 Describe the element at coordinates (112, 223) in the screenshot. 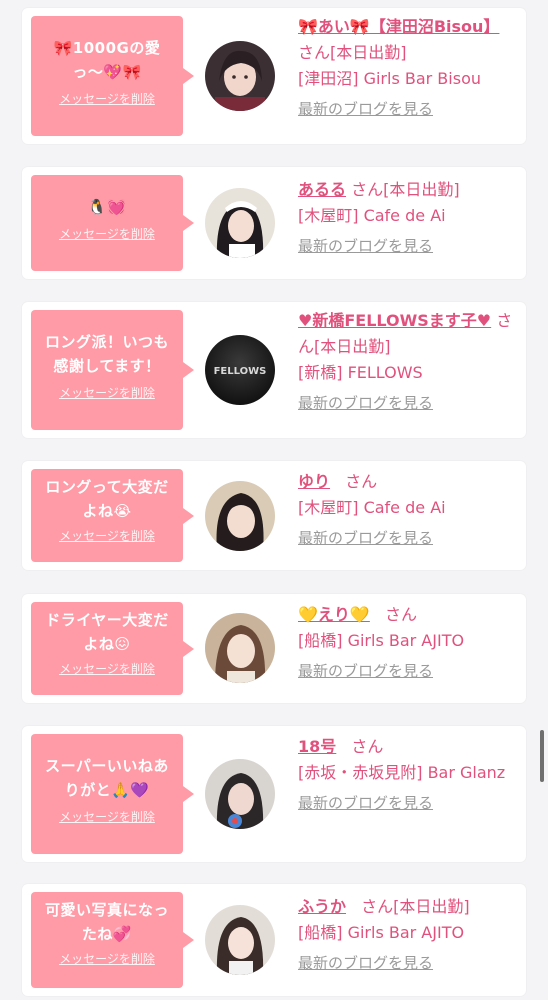

I see `message-bubble: 🐧💓 メッセージを削除` at that location.